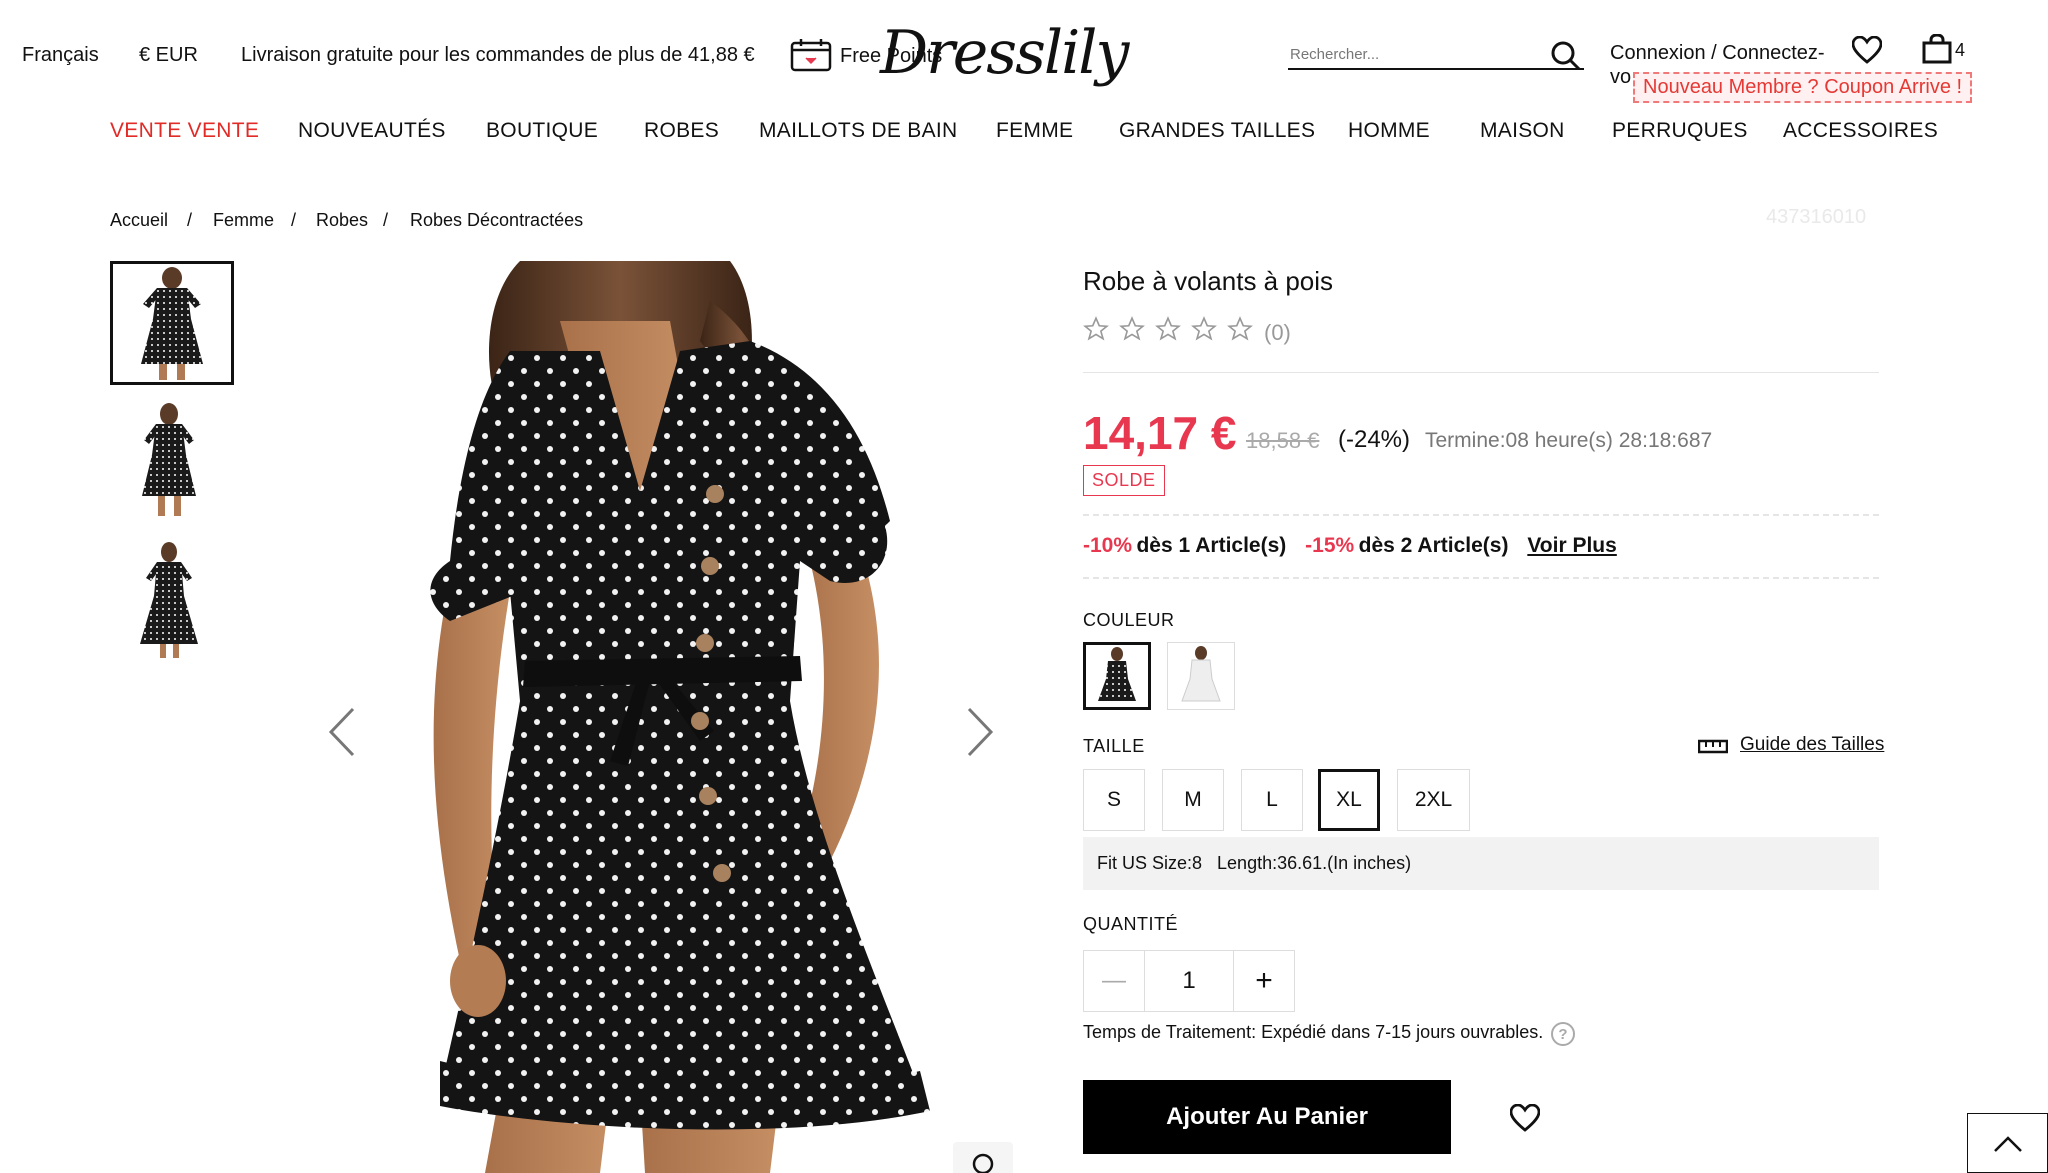  I want to click on previous-image-arrow-icon, so click(342, 732).